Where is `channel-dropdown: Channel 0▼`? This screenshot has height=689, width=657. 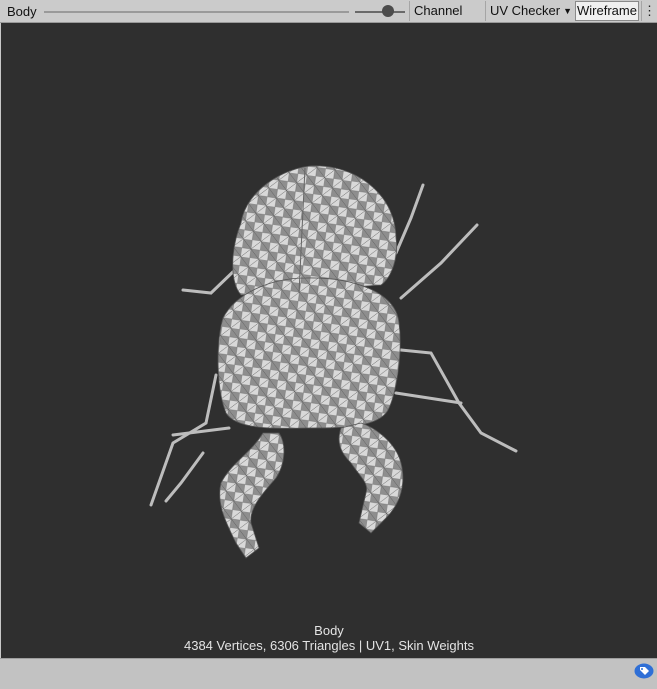
channel-dropdown: Channel 0▼ is located at coordinates (447, 19).